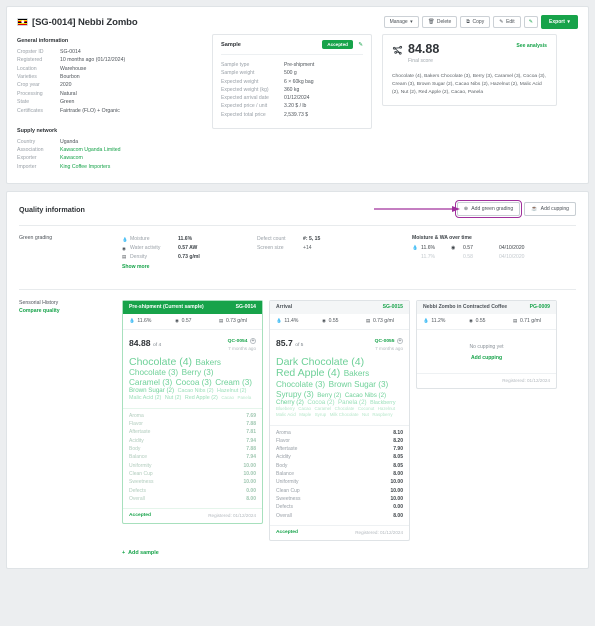 Image resolution: width=595 pixels, height=626 pixels. Describe the element at coordinates (198, 372) in the screenshot. I see `flavor-tag: Berry (3)` at that location.